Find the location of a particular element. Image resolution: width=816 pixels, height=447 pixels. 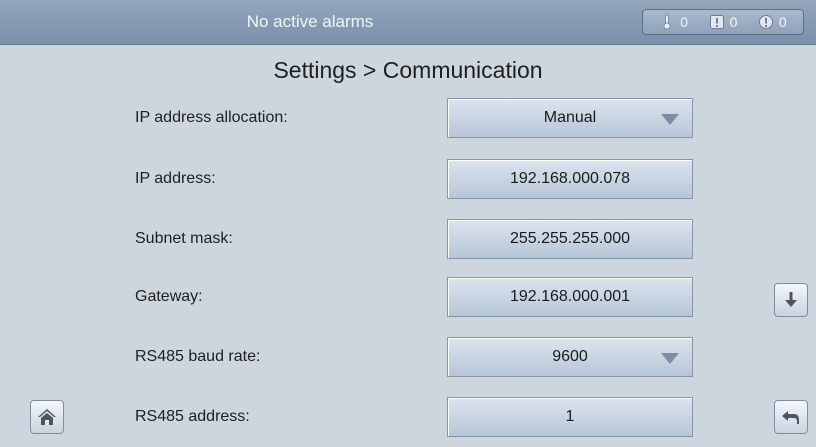

home-button is located at coordinates (47, 417).